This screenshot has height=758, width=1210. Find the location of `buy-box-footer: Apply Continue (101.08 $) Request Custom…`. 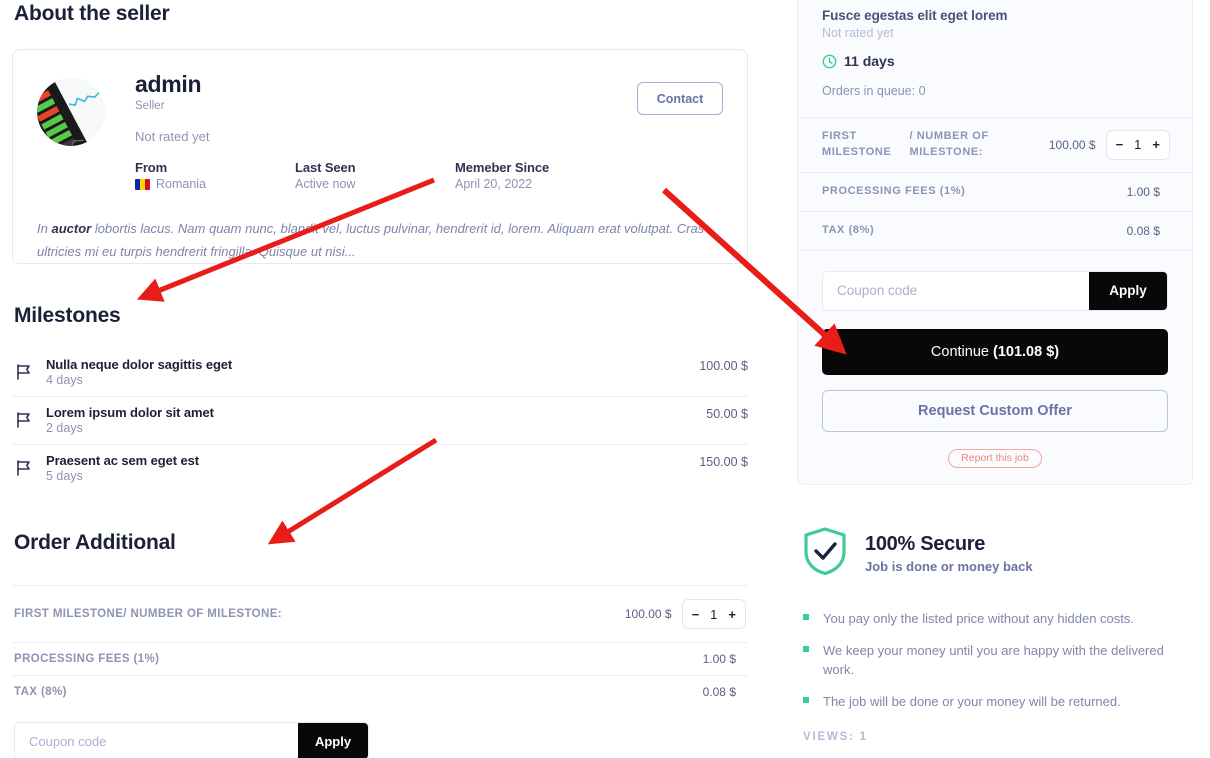

buy-box-footer: Apply Continue (101.08 $) Request Custom… is located at coordinates (995, 366).